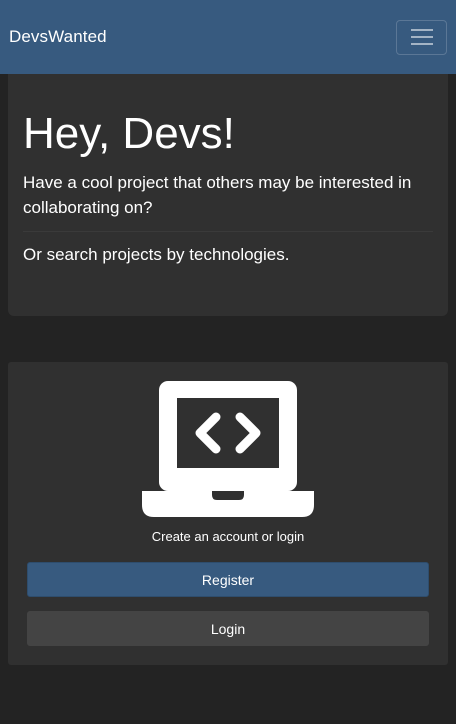  I want to click on brand-link: DevsWanted, so click(58, 37).